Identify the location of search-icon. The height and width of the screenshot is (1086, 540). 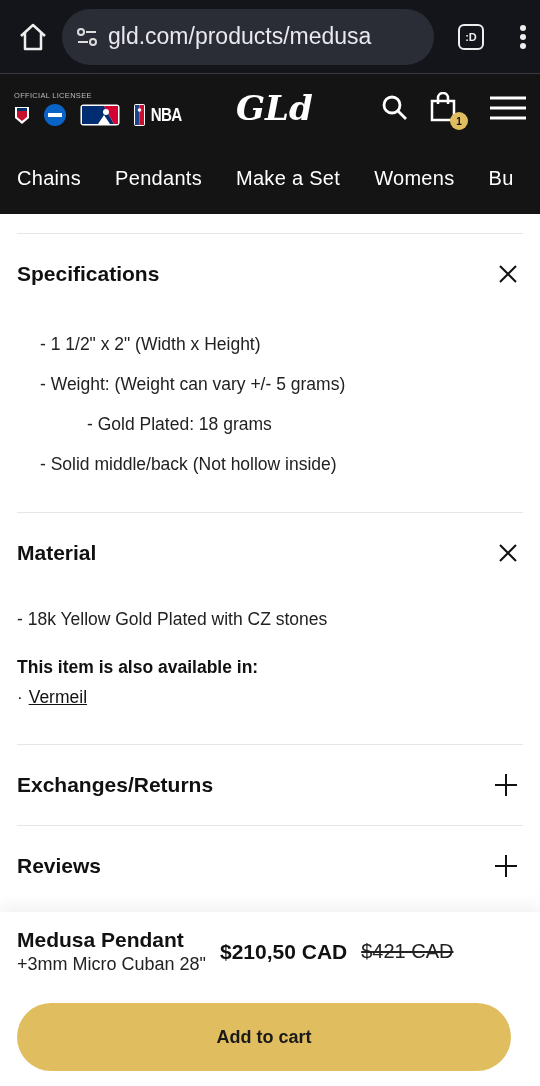
(395, 108).